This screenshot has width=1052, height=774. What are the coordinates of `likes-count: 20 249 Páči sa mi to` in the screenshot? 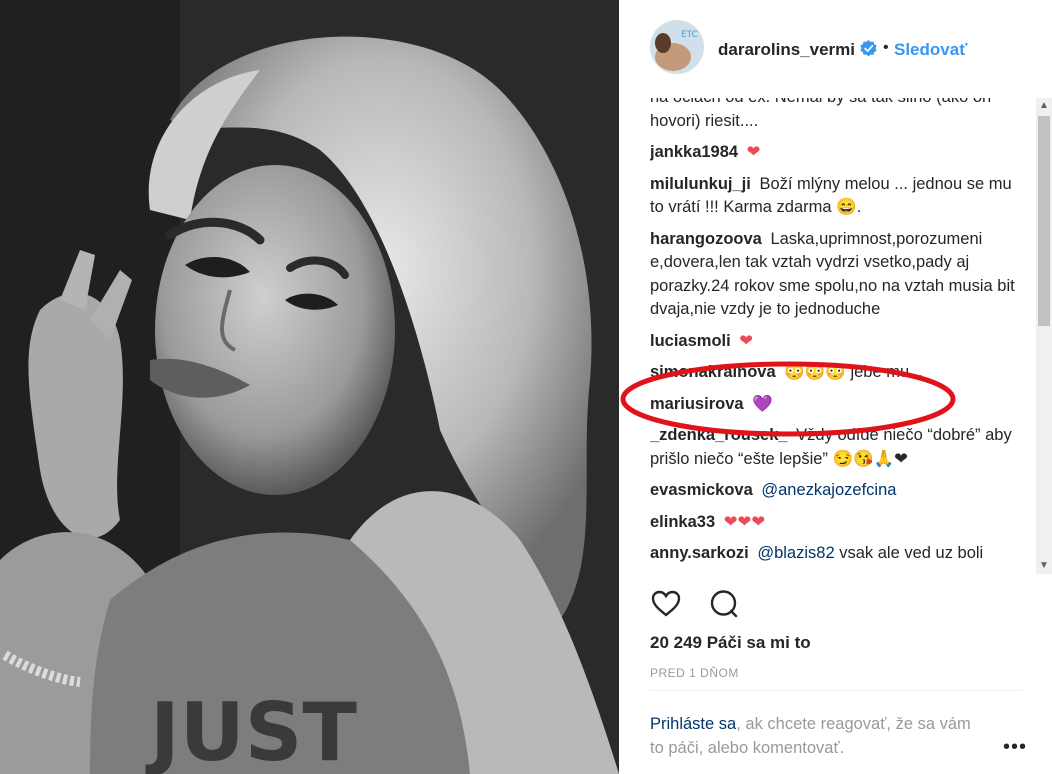 It's located at (730, 643).